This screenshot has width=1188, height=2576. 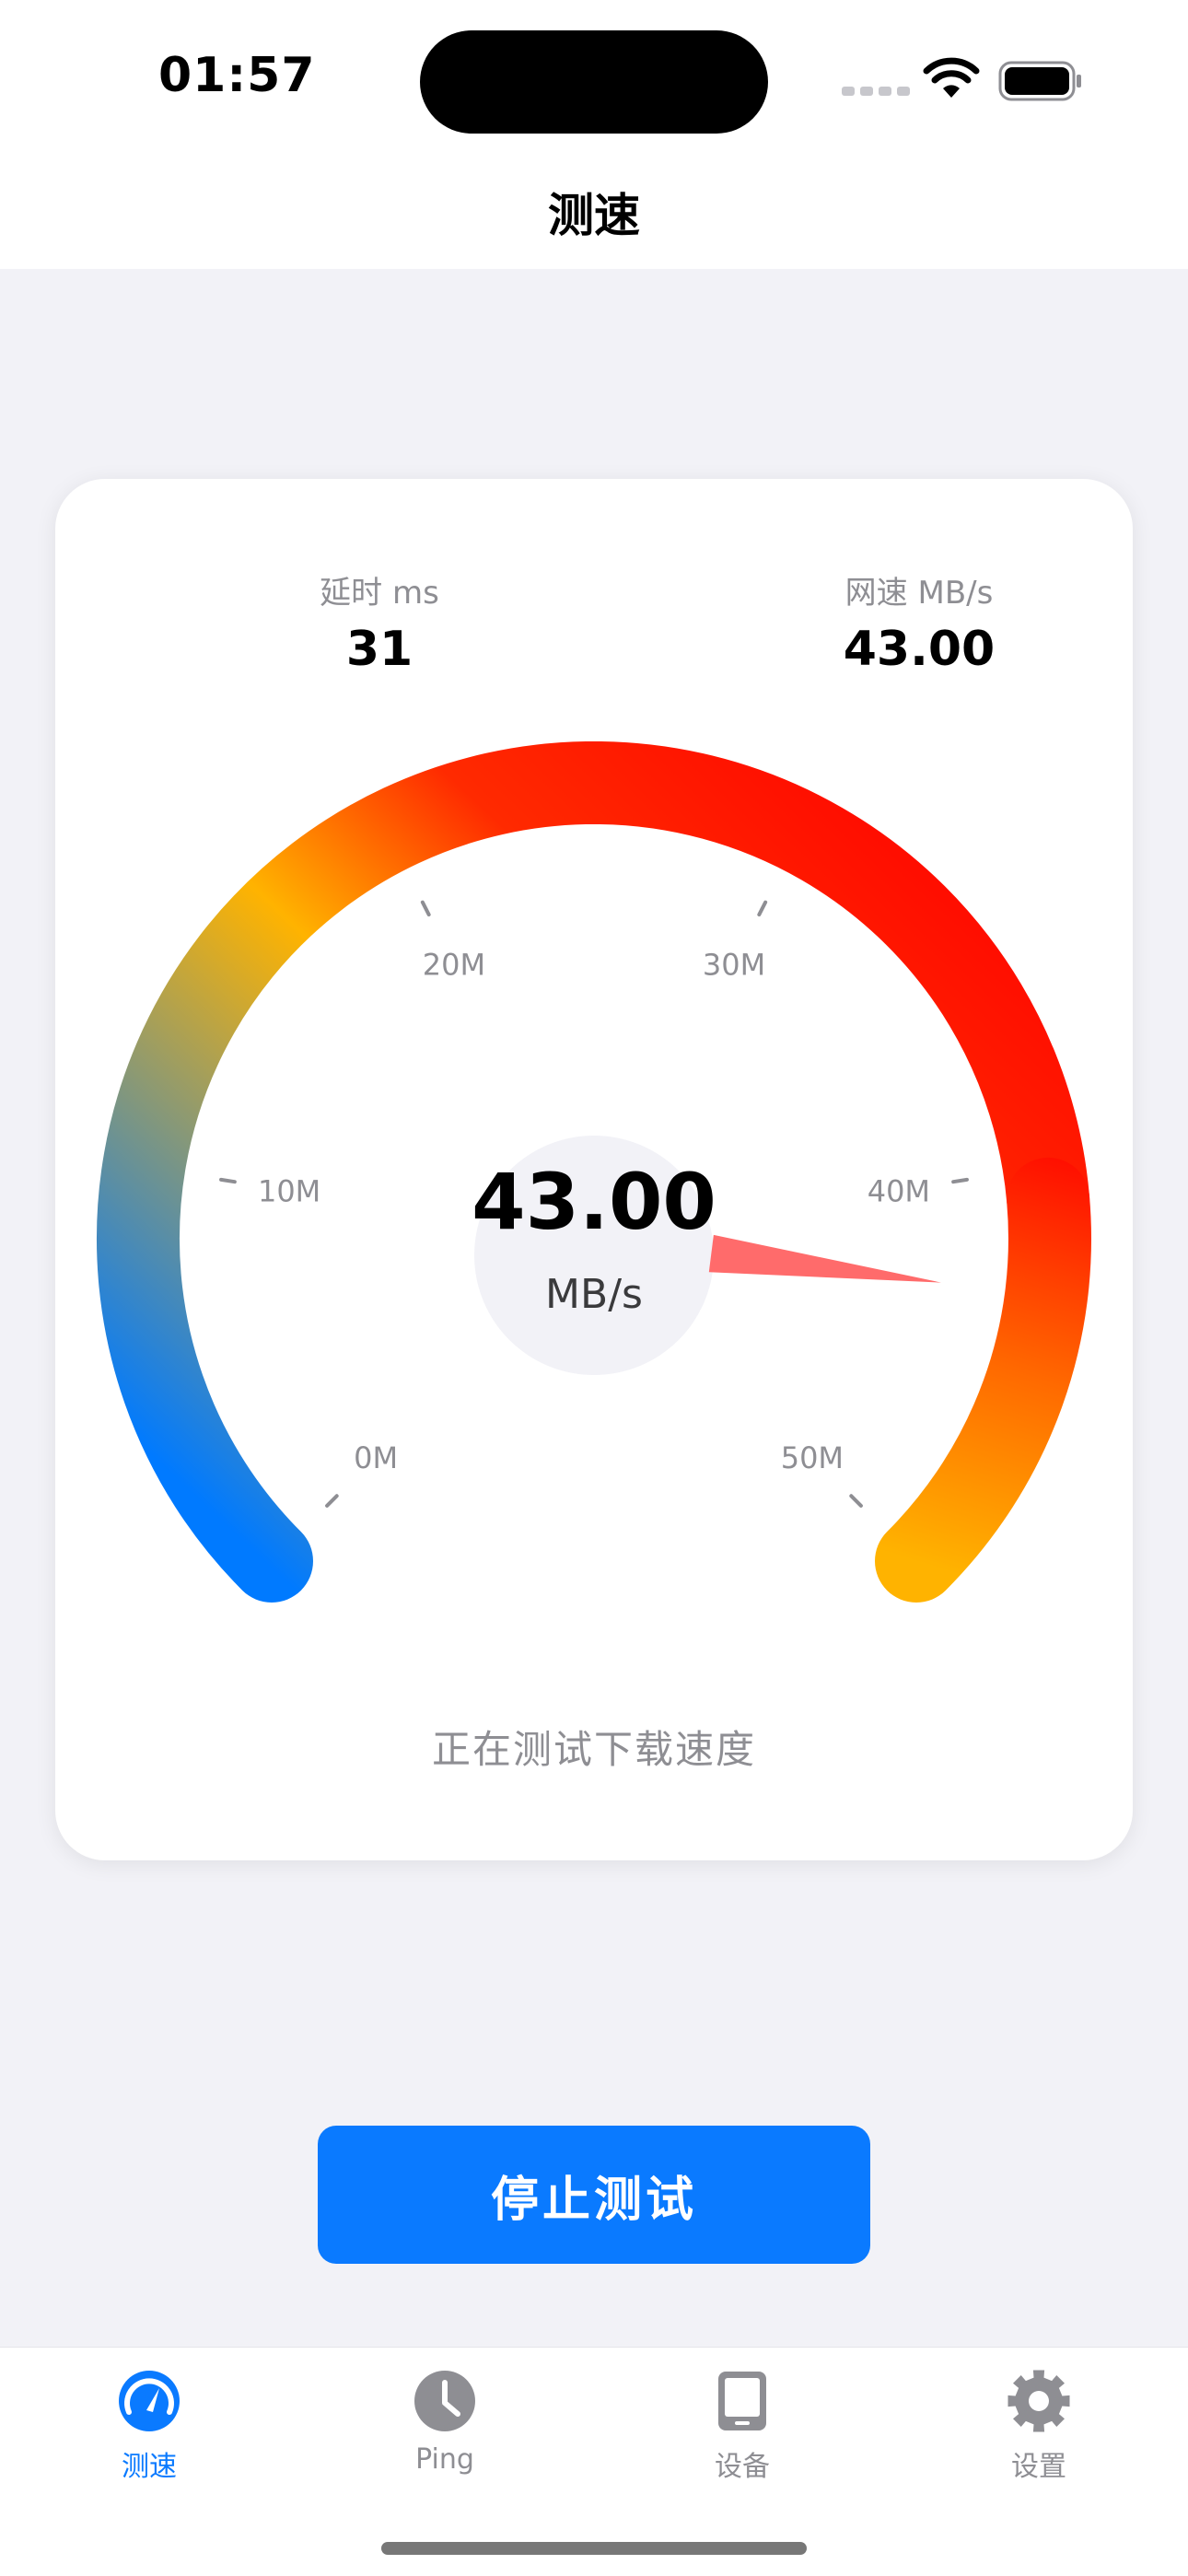 What do you see at coordinates (742, 2467) in the screenshot?
I see `tab-label: 设备` at bounding box center [742, 2467].